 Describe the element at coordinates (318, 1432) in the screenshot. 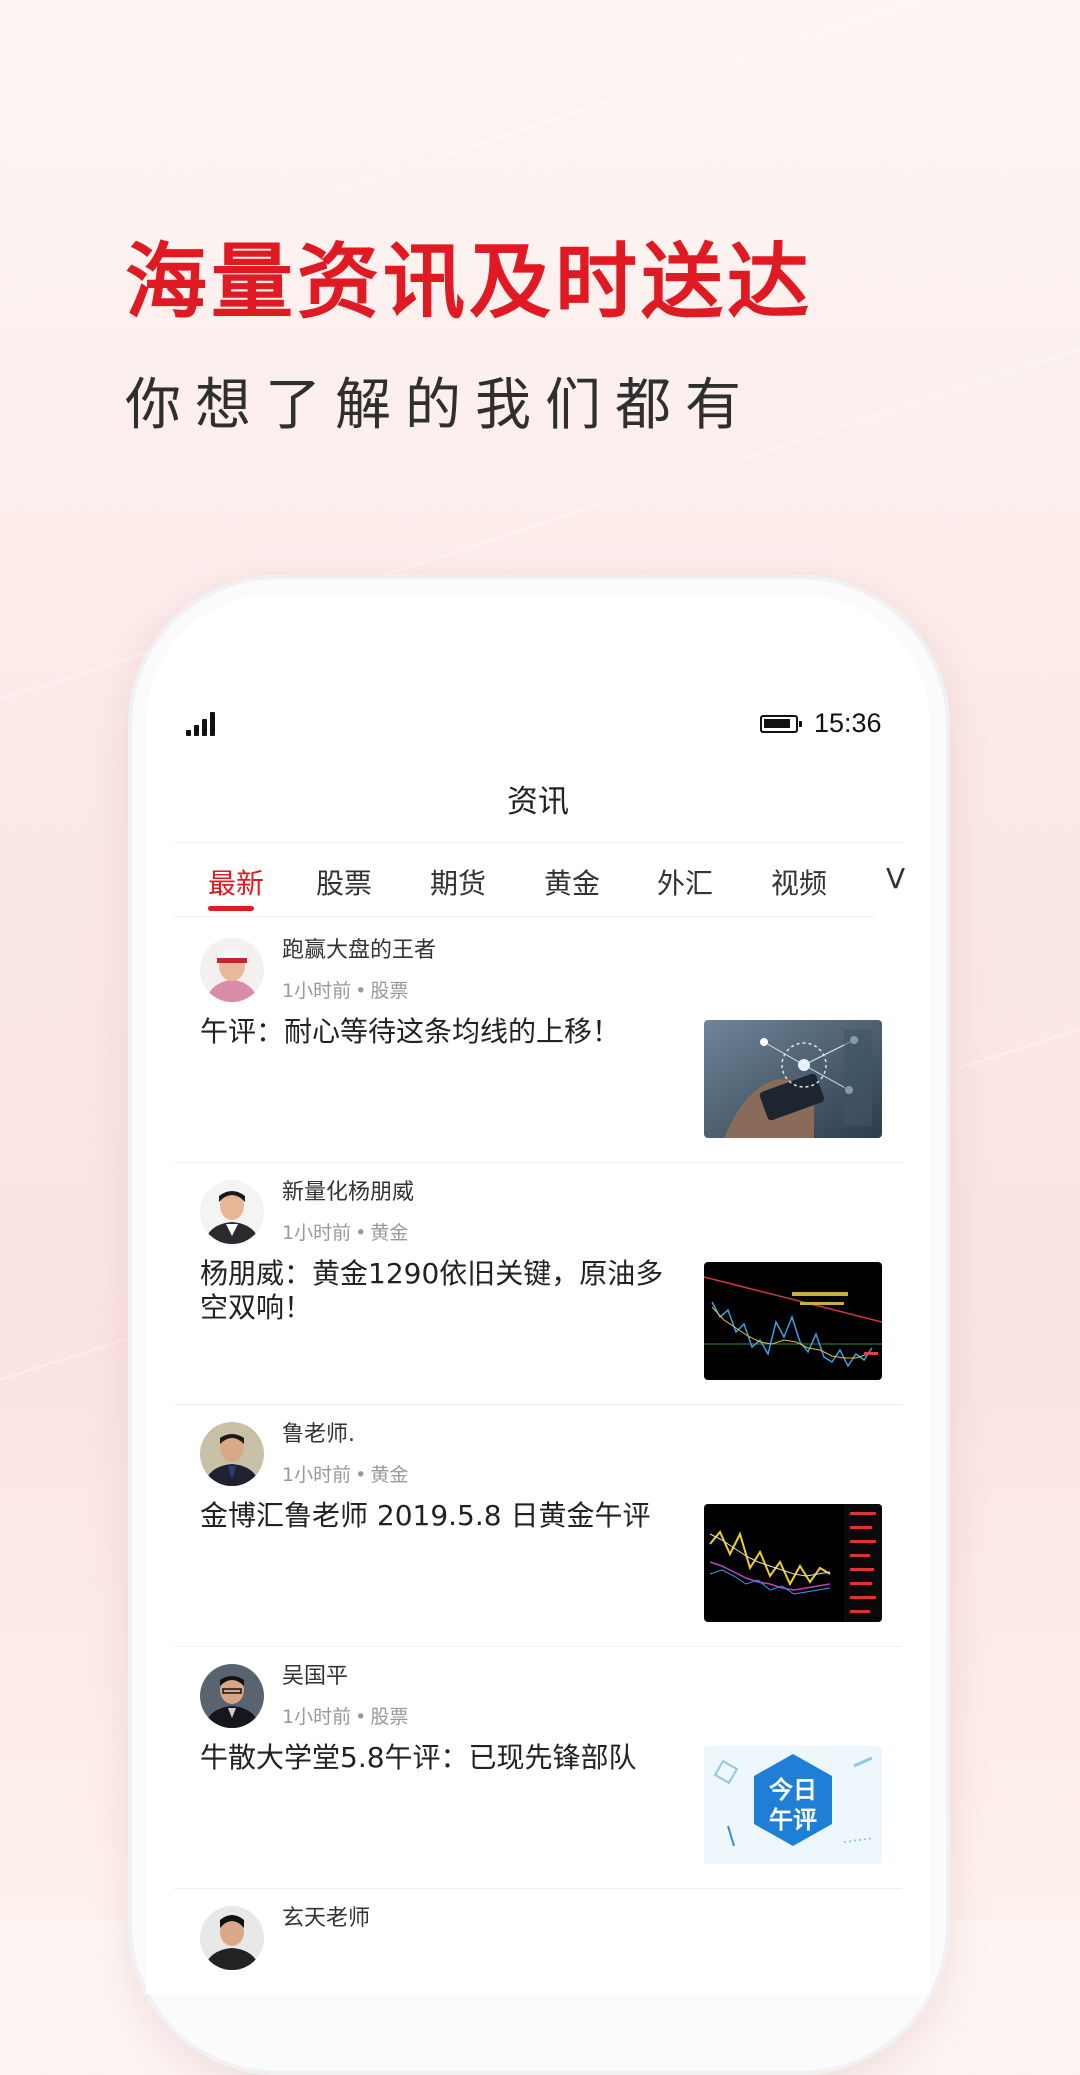

I see `author-name: 鲁老师.` at that location.